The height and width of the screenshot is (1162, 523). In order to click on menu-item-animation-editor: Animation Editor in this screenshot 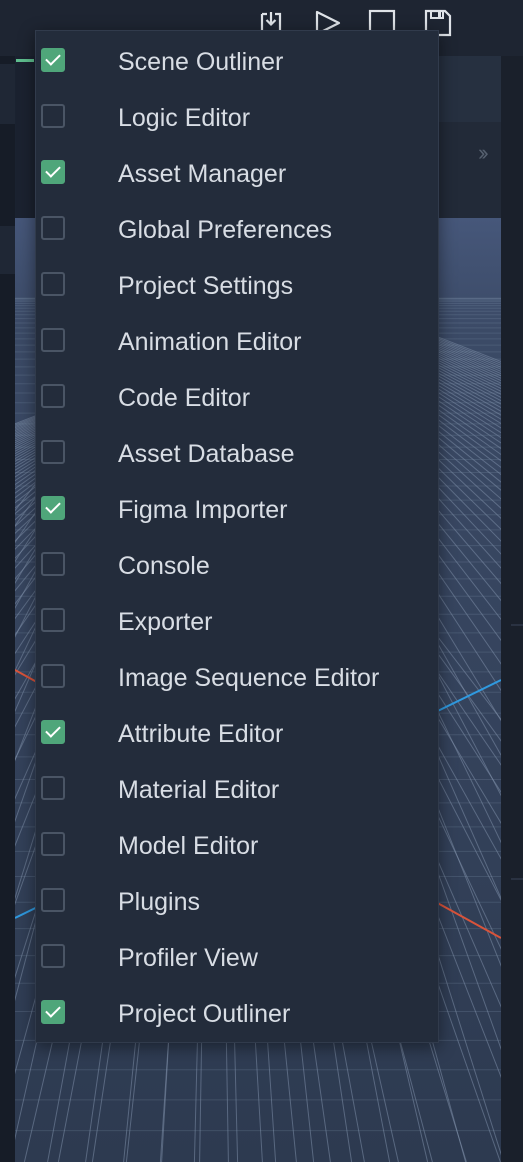, I will do `click(237, 342)`.